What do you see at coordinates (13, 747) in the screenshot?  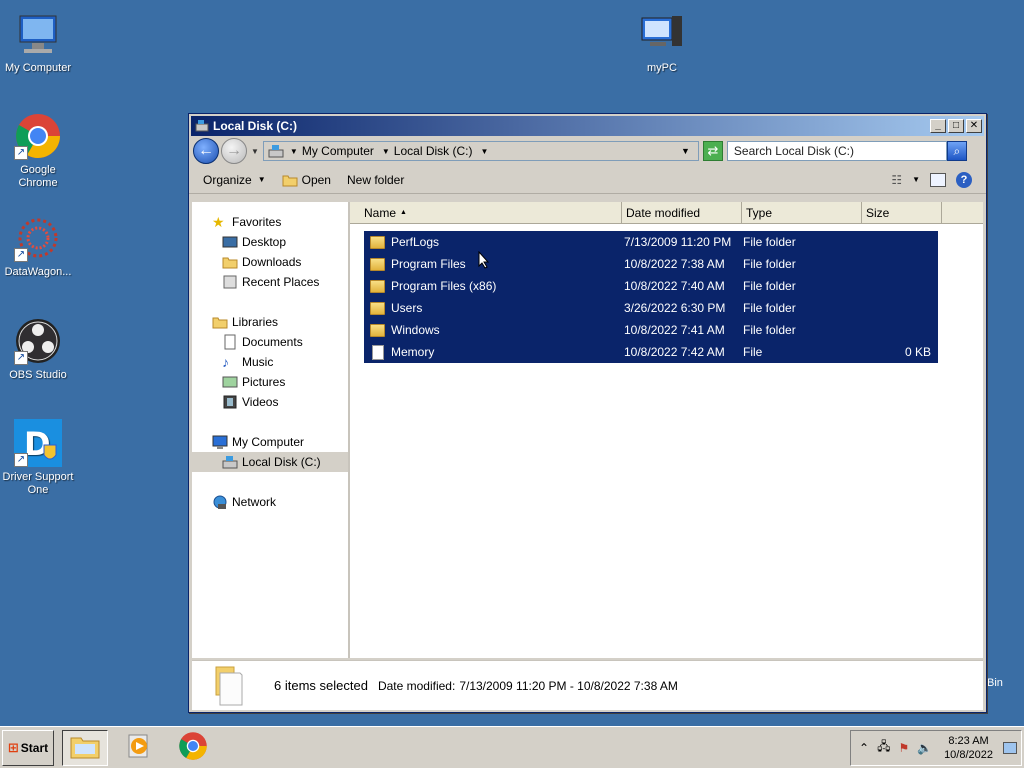 I see `windows-flag-icon: ⊞` at bounding box center [13, 747].